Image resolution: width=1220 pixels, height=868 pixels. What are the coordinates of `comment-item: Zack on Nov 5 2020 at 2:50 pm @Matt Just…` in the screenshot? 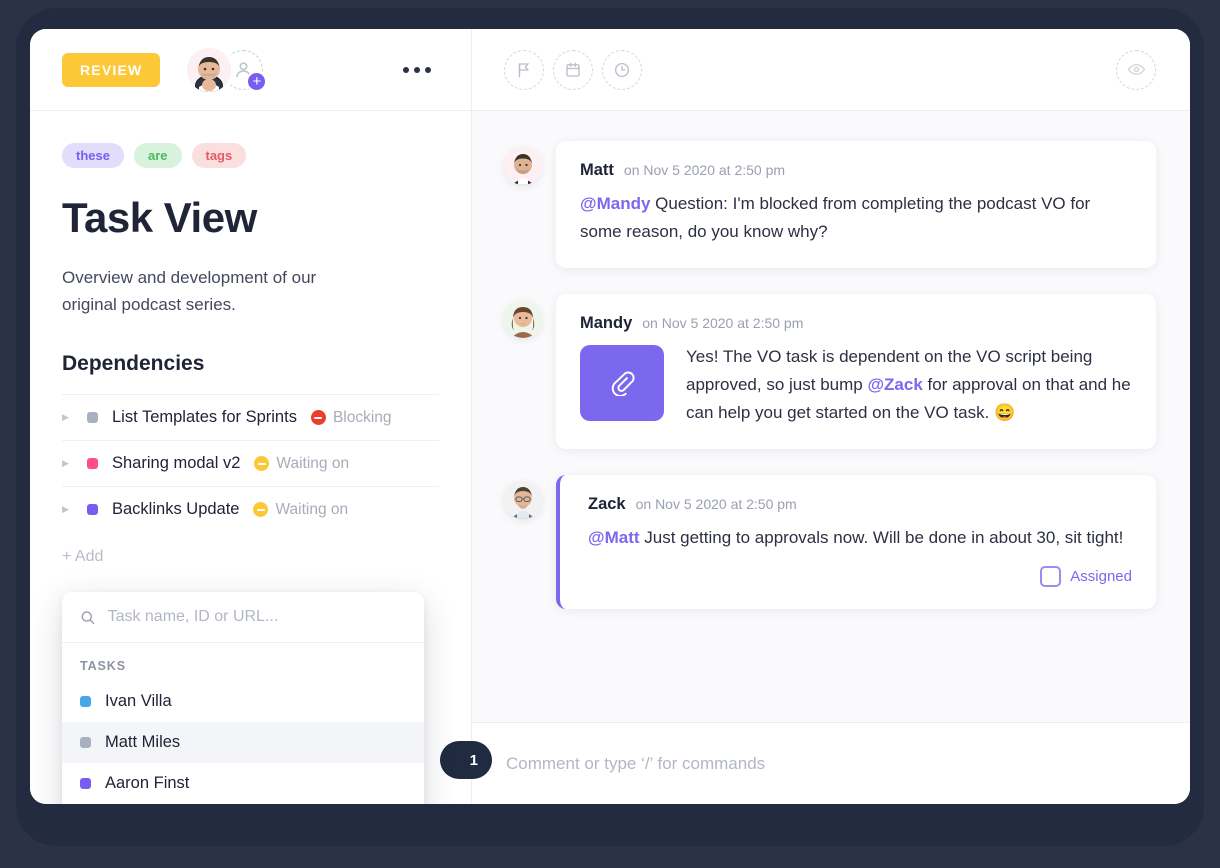 It's located at (830, 542).